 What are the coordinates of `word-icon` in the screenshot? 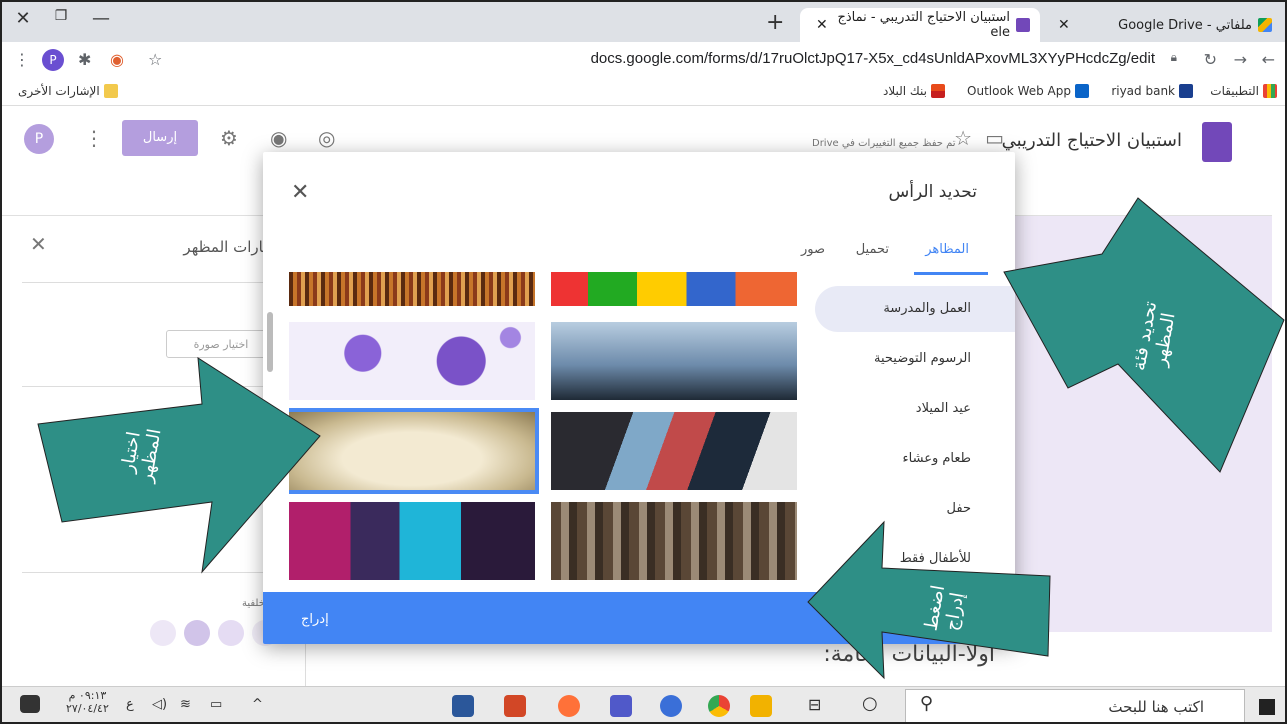 It's located at (463, 706).